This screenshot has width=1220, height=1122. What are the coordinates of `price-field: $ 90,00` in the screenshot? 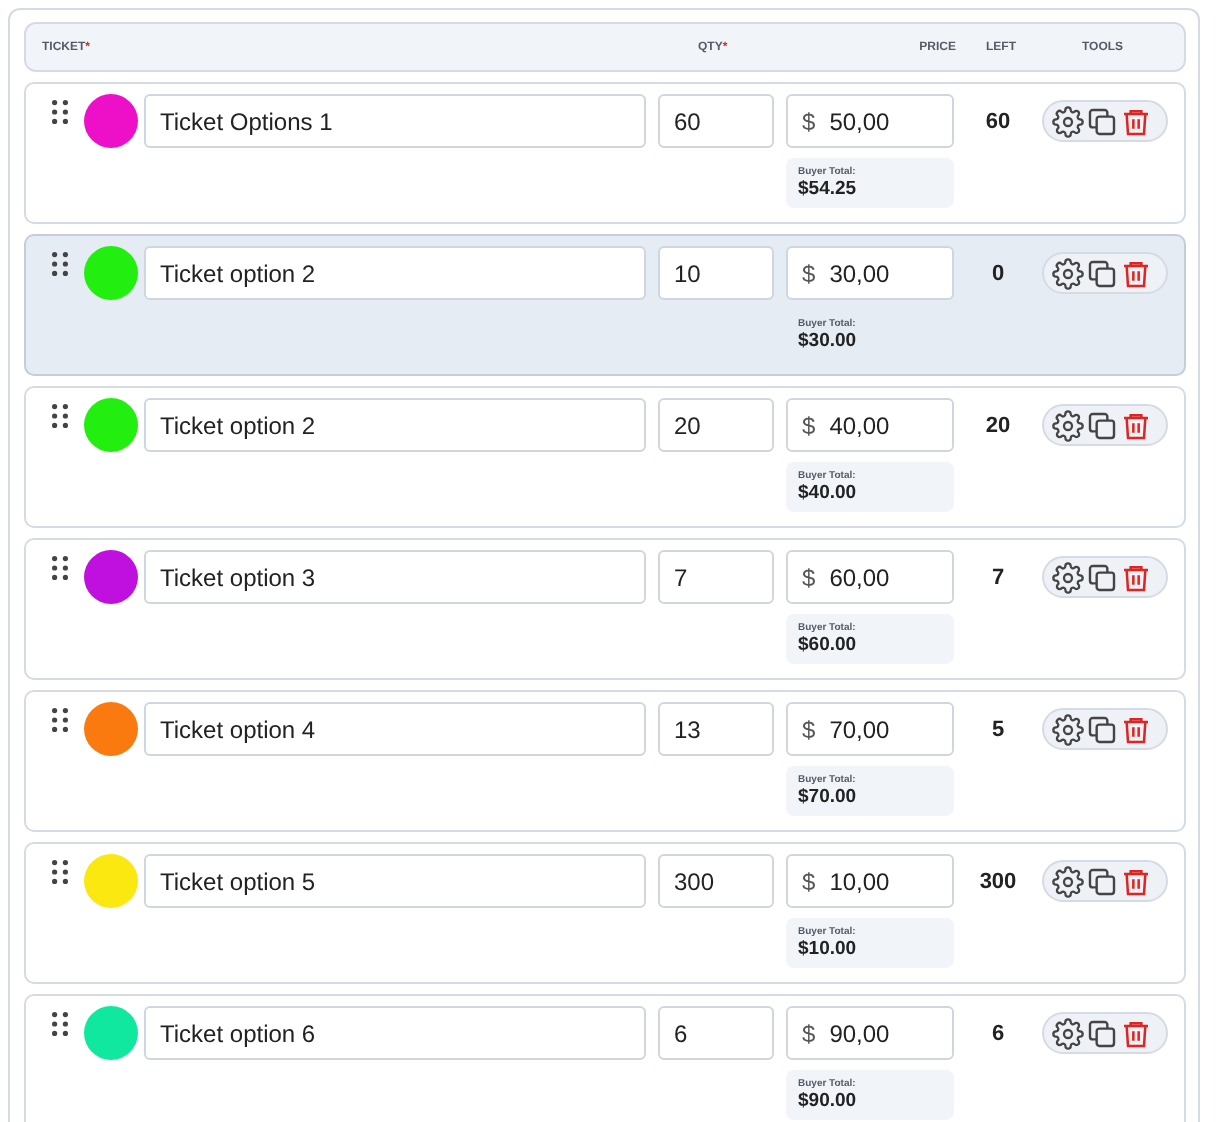 It's located at (870, 1033).